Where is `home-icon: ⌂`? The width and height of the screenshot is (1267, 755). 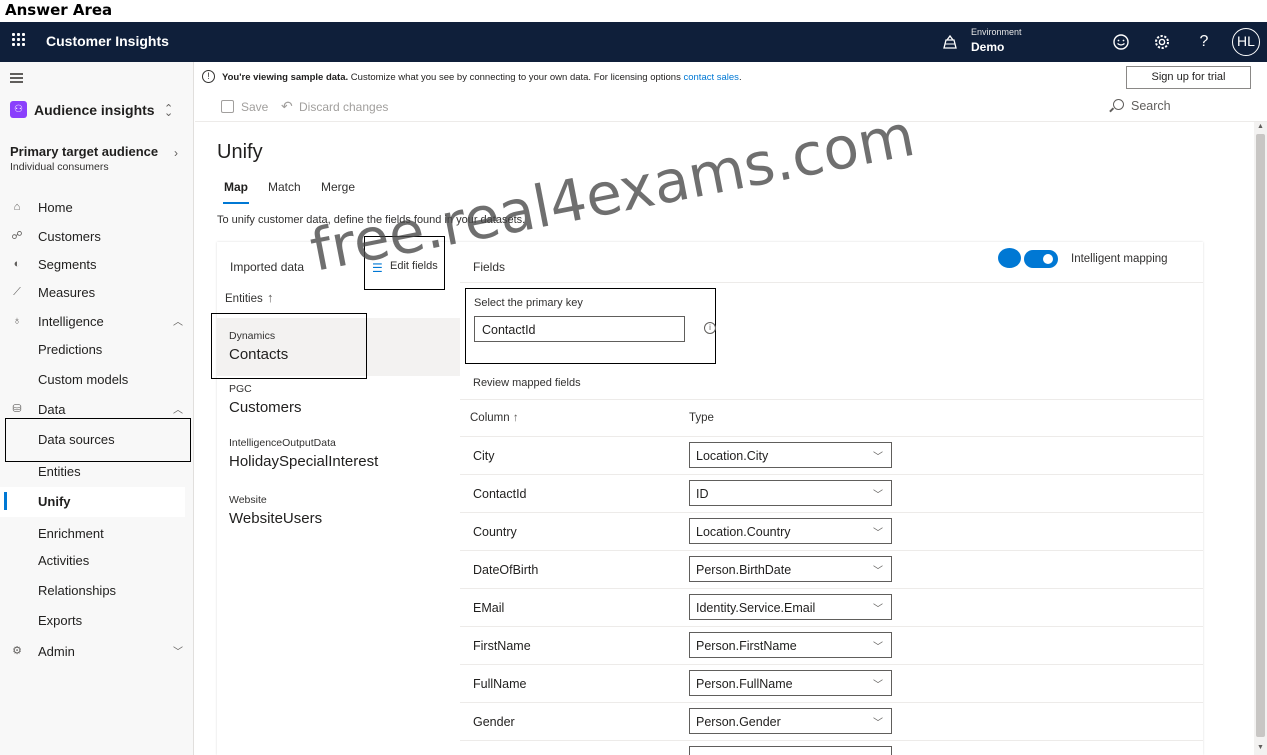
home-icon: ⌂ is located at coordinates (17, 207).